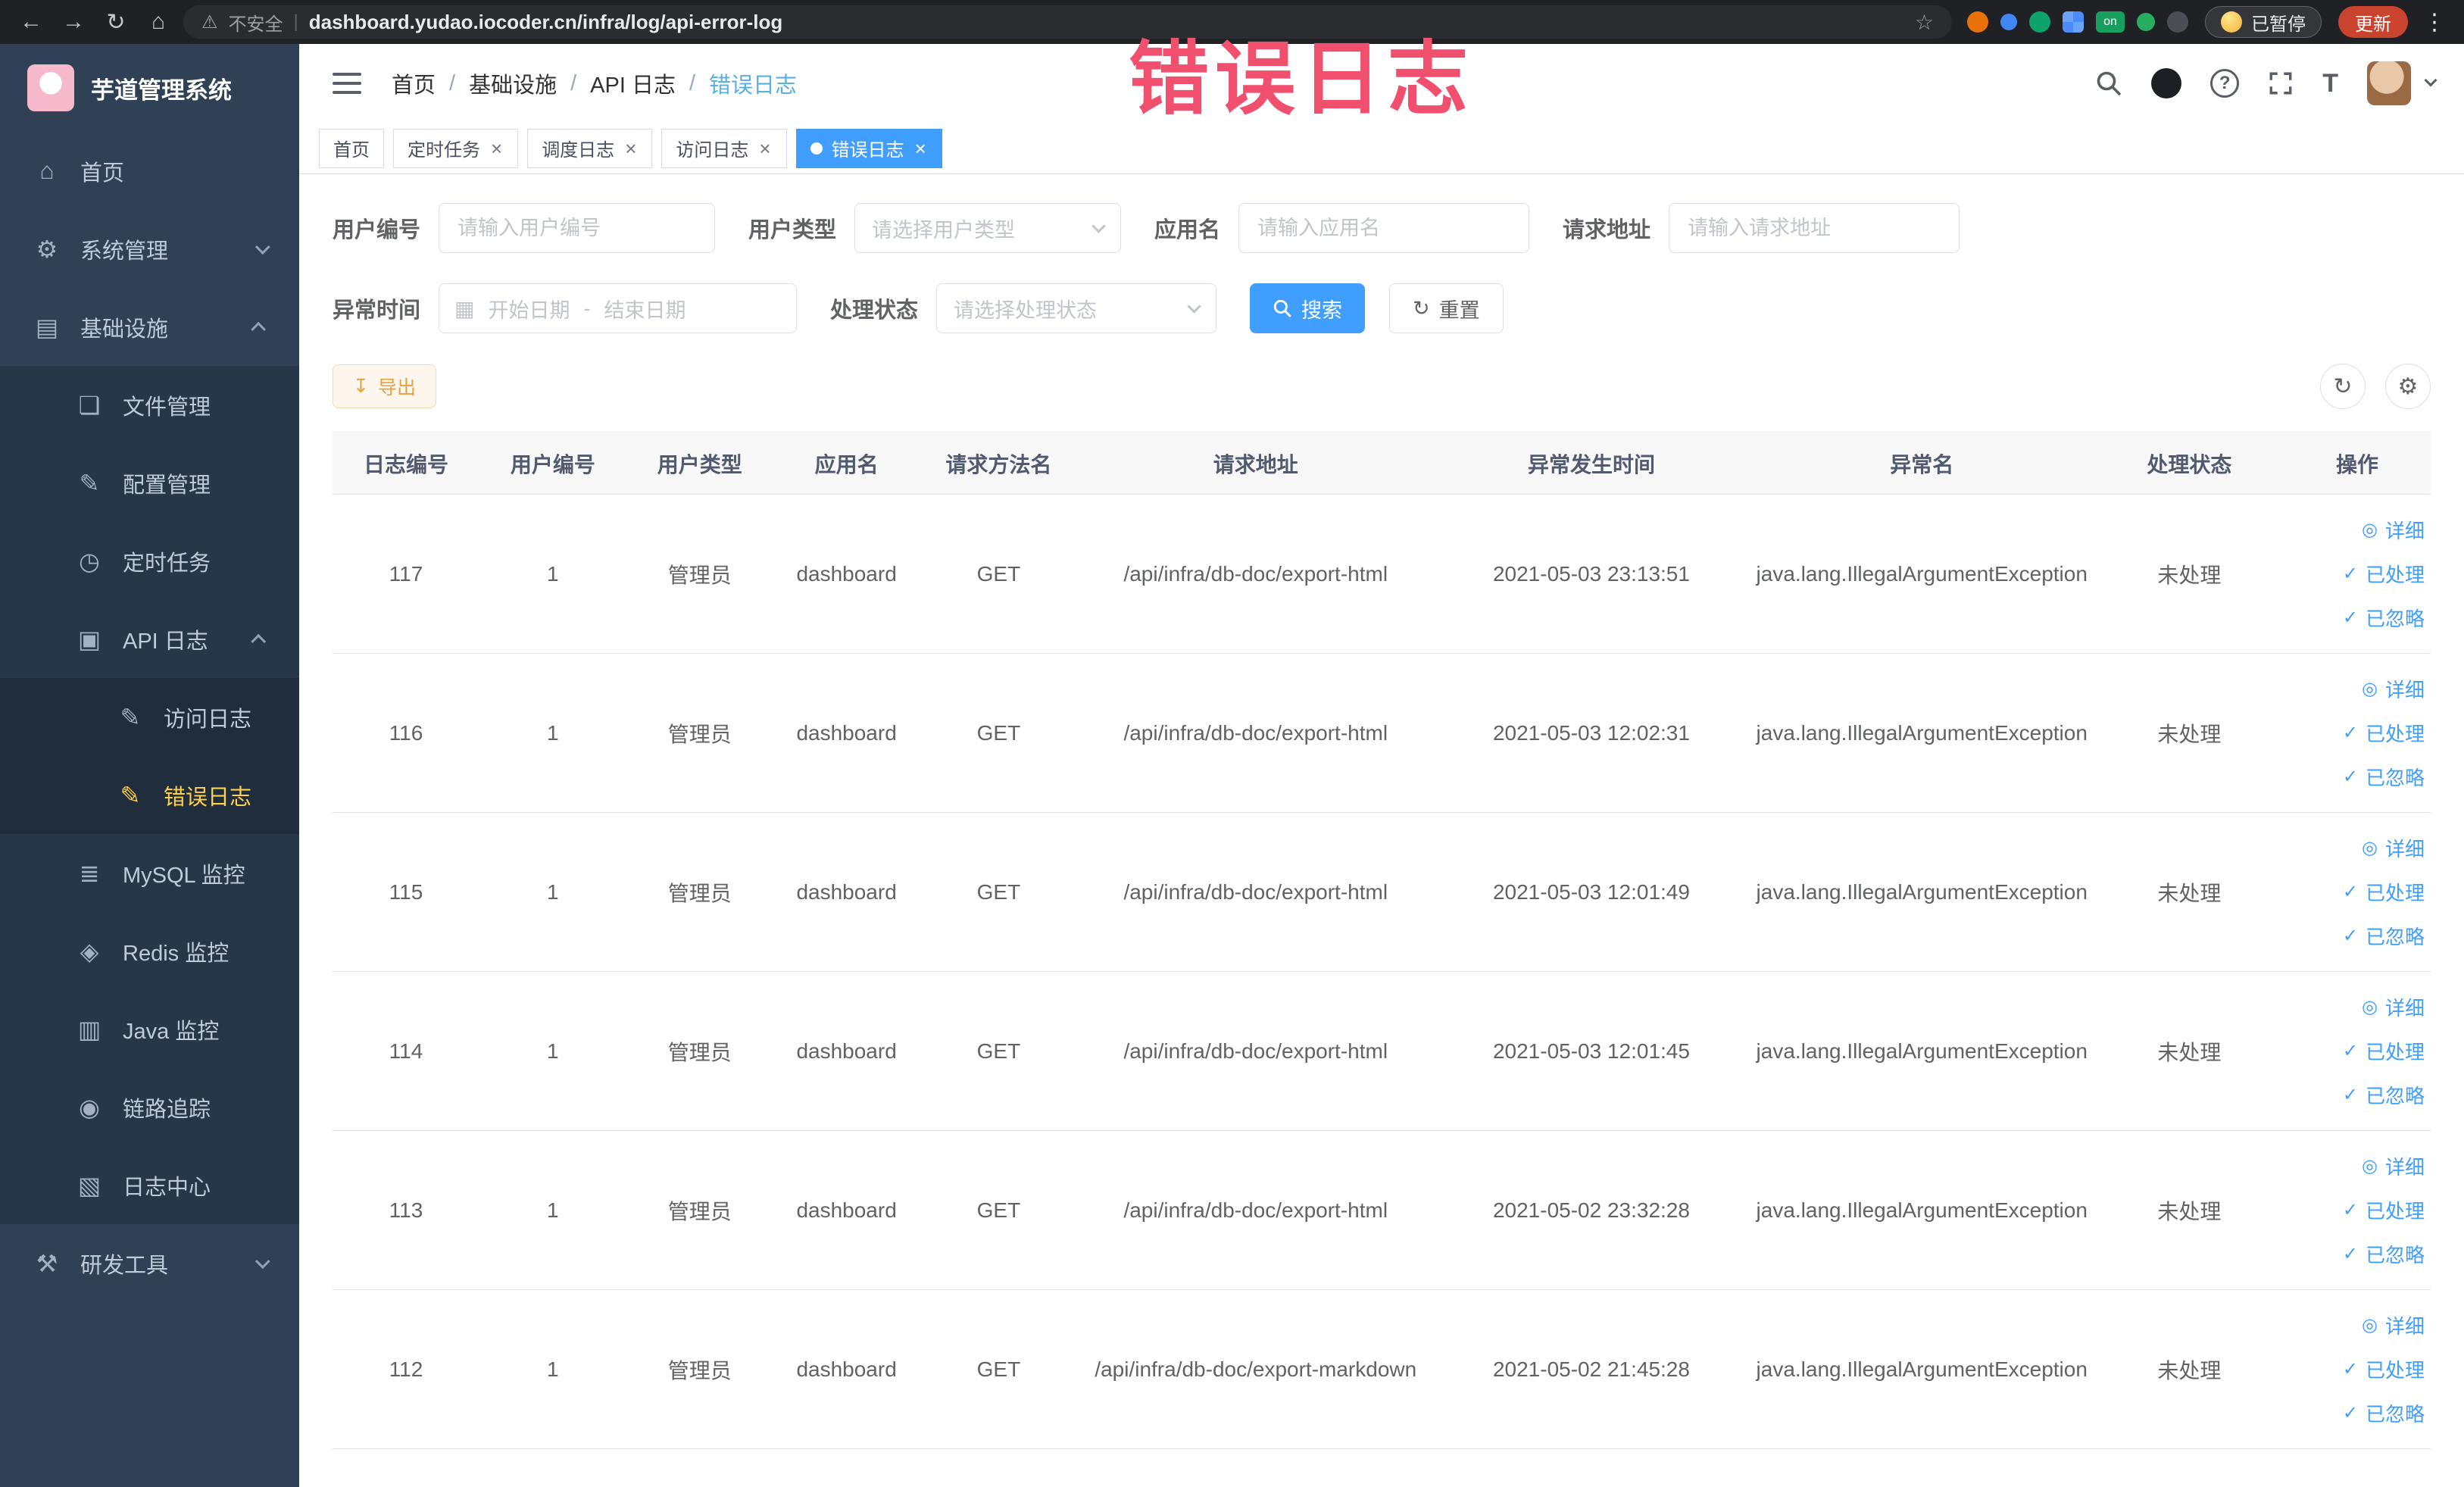  What do you see at coordinates (149, 951) in the screenshot?
I see `sidebar-item-redis-monitor: ◈ Redis 监控` at bounding box center [149, 951].